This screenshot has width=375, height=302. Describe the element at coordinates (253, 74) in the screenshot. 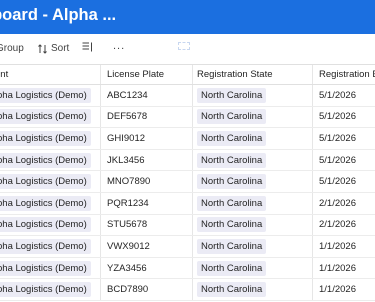

I see `column-header-registration-state: Registration State` at that location.